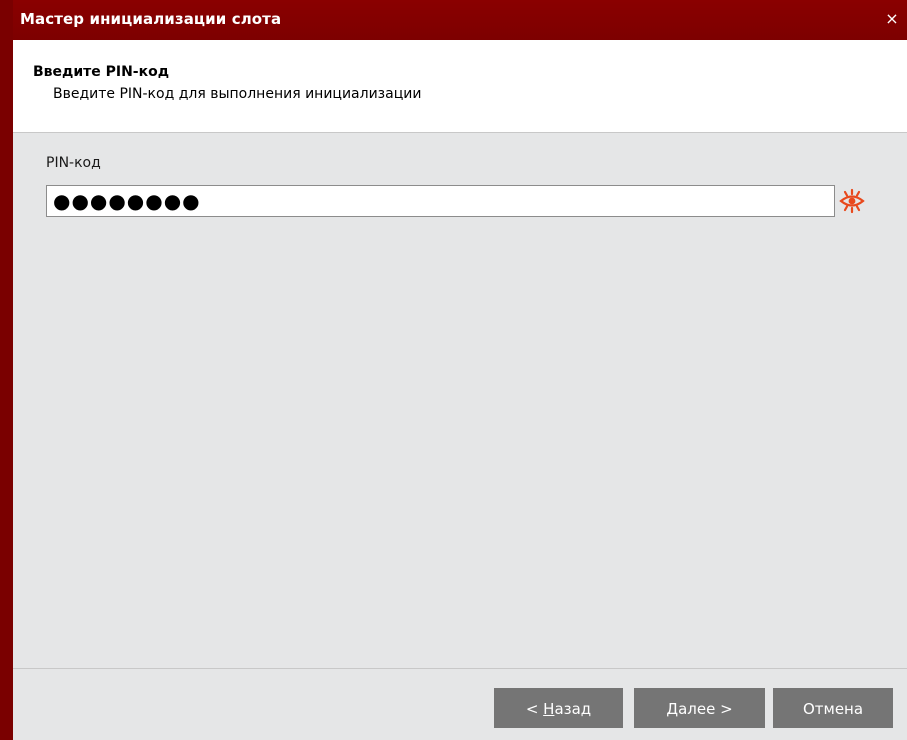  What do you see at coordinates (151, 19) in the screenshot?
I see `window-title: Мастер инициализации слота` at bounding box center [151, 19].